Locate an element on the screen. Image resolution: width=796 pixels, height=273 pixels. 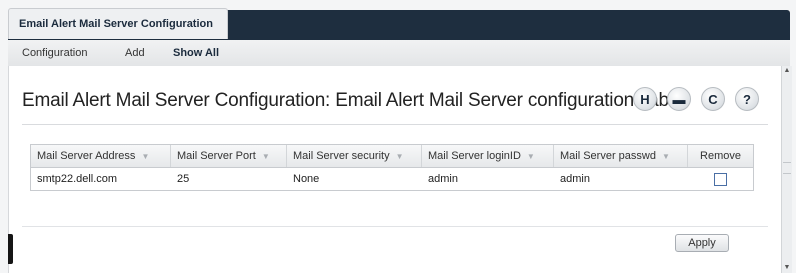
column-header-label: Remove is located at coordinates (720, 156).